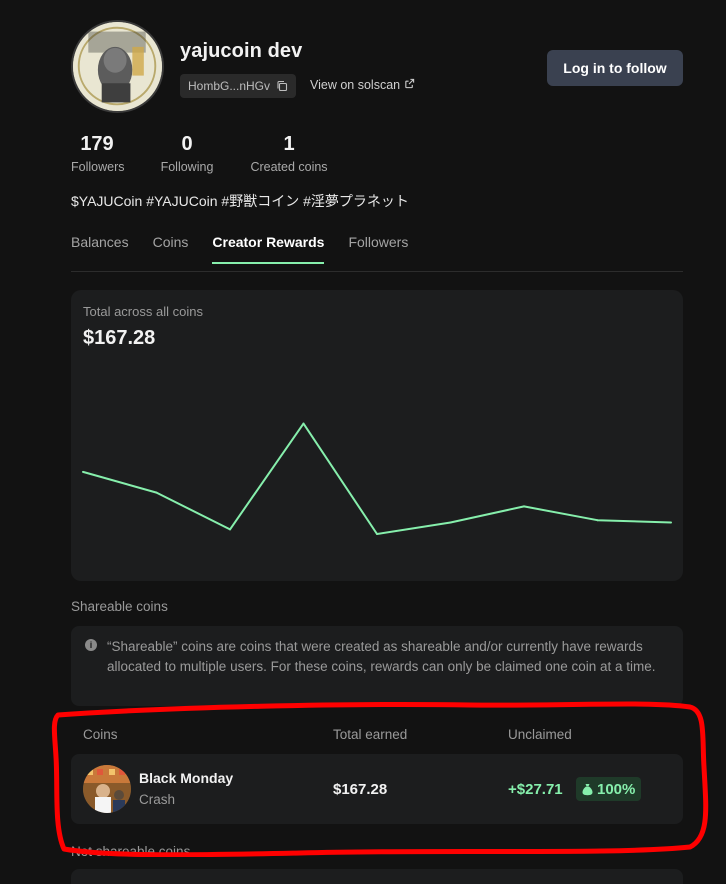  Describe the element at coordinates (100, 734) in the screenshot. I see `column-header-coins: Coins` at that location.